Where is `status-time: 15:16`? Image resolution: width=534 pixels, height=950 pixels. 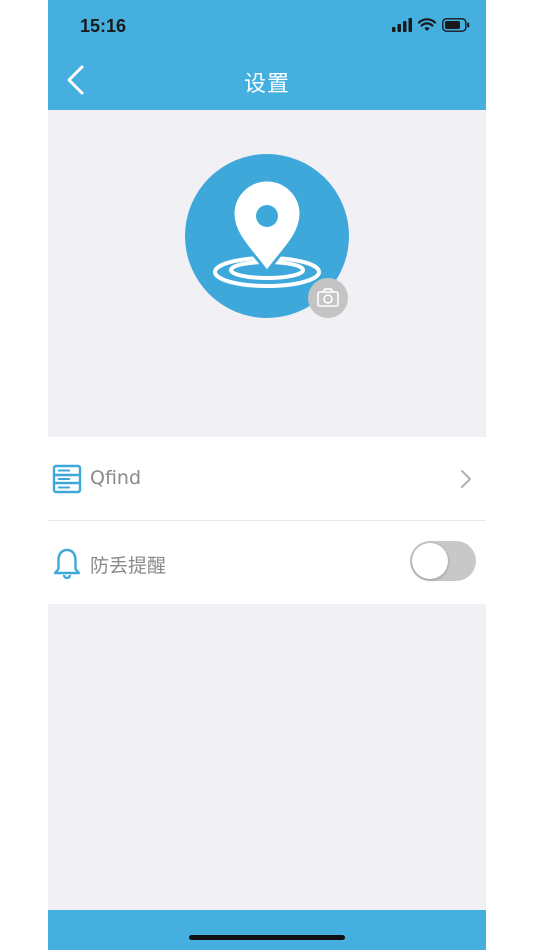
status-time: 15:16 is located at coordinates (103, 26).